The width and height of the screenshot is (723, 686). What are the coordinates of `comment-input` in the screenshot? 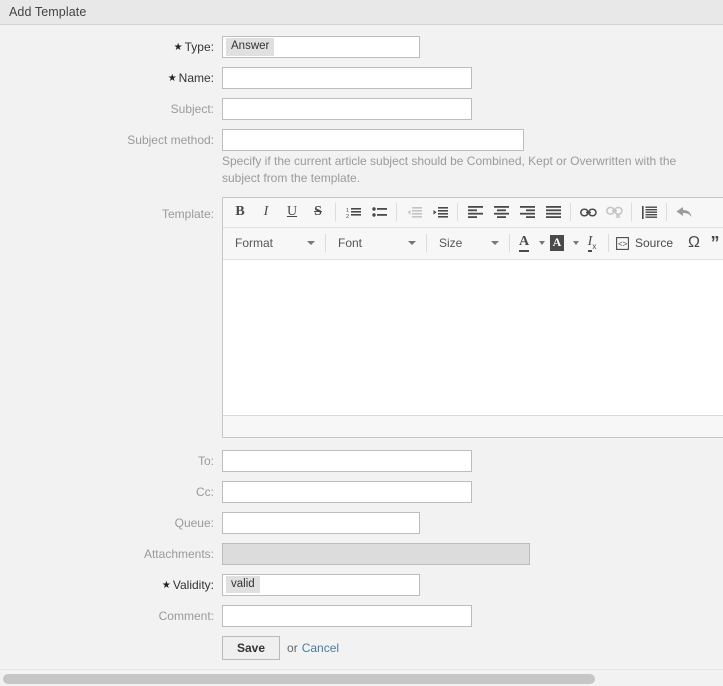 It's located at (347, 615).